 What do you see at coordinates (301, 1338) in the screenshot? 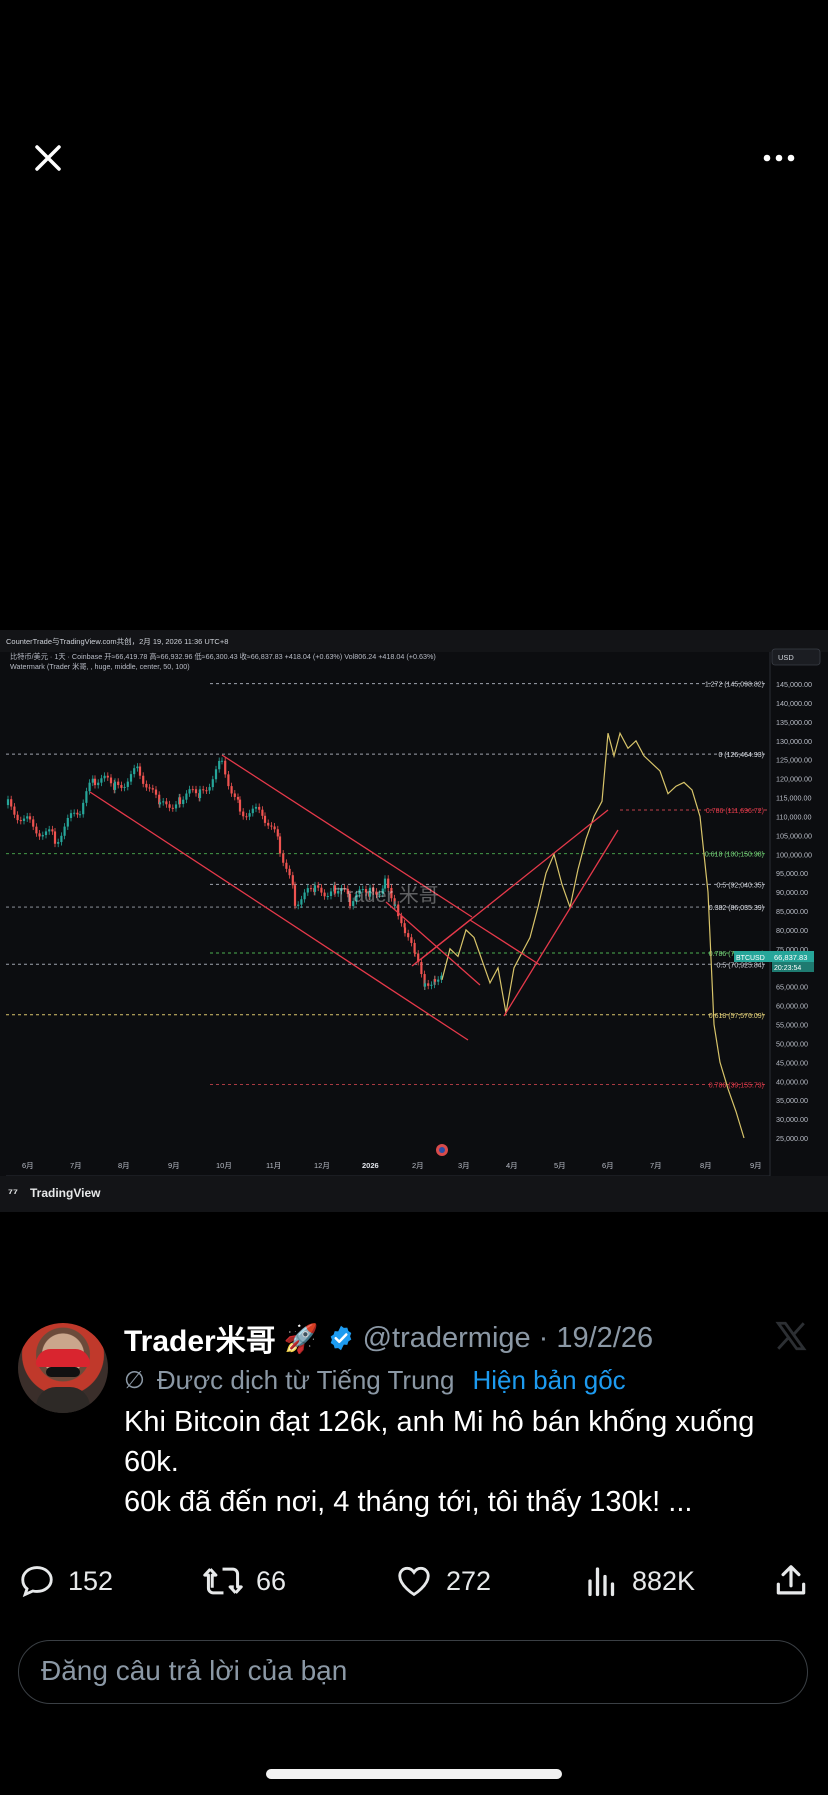
I see `rocket-emoji: 🚀` at bounding box center [301, 1338].